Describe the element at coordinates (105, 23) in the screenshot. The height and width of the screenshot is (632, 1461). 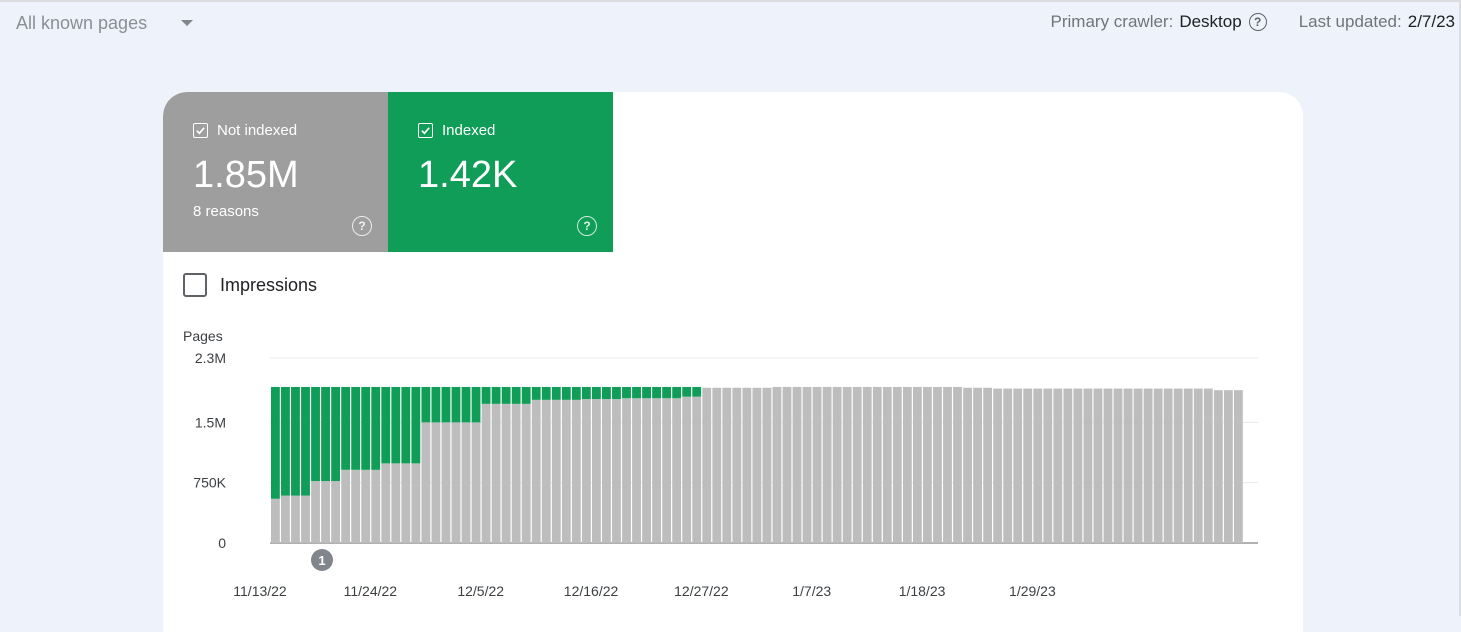
I see `pages-filter-dropdown: All known pages` at that location.